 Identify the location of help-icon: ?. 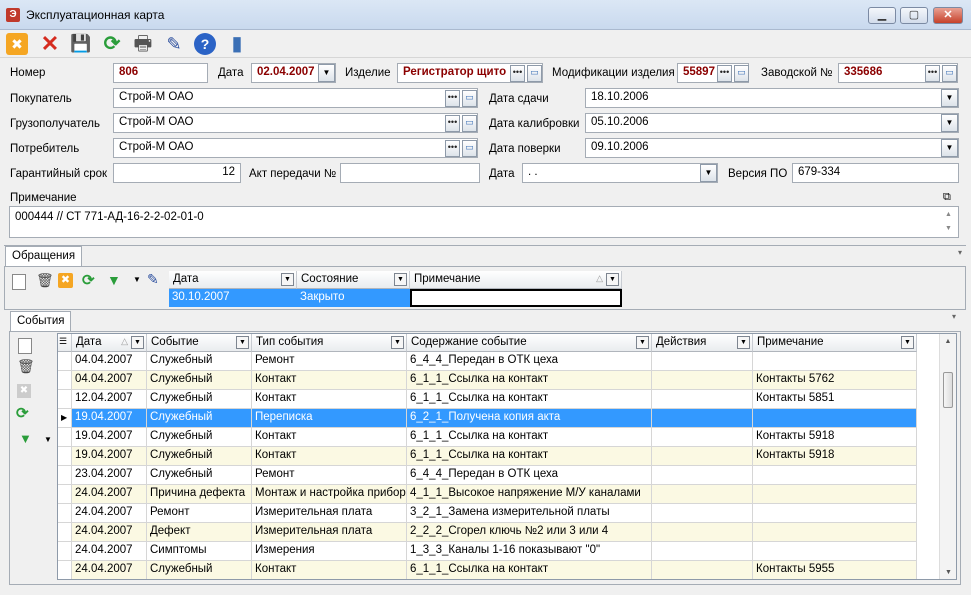
(205, 44).